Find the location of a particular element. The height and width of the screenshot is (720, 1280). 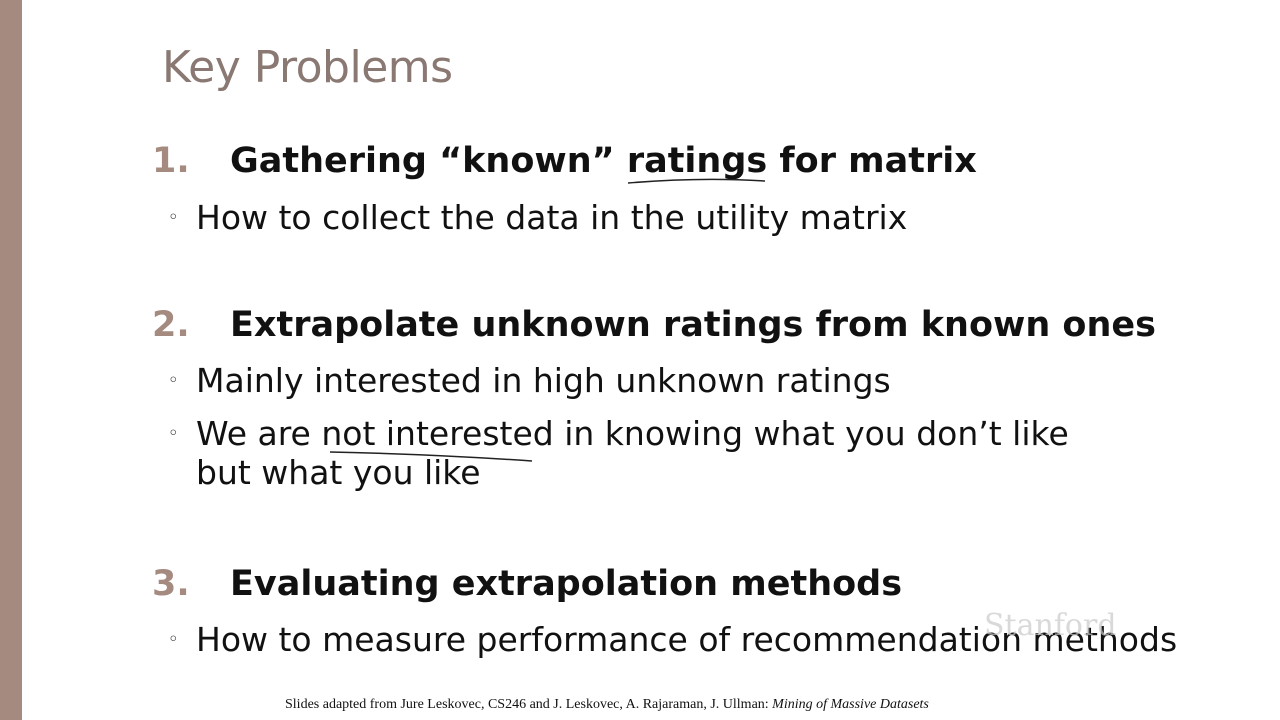

problem-3: 3. Evaluating extrapolation methods is located at coordinates (527, 584).